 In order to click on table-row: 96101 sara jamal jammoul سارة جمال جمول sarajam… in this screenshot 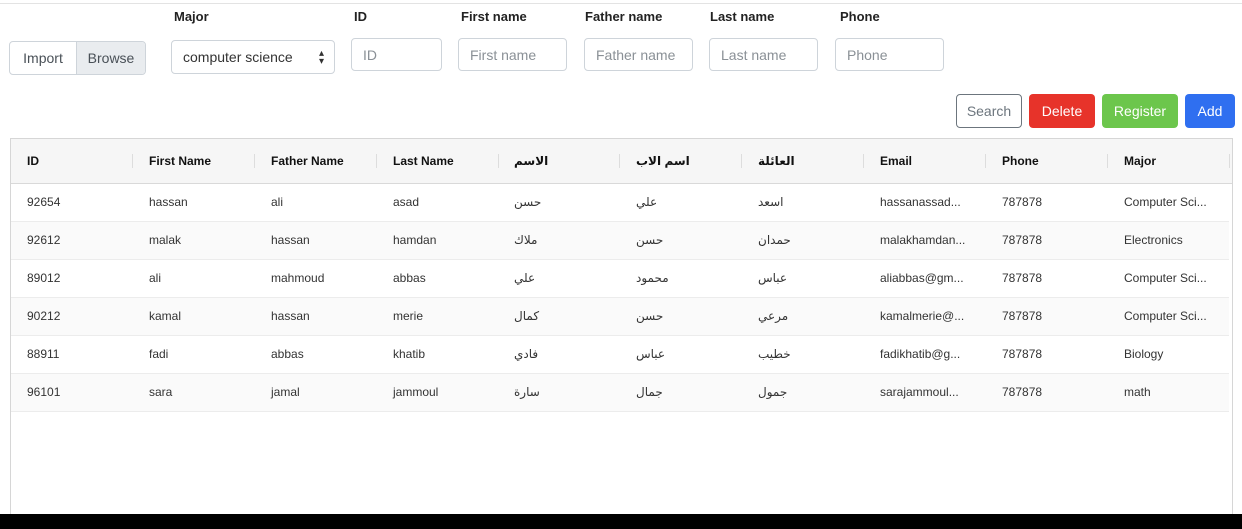, I will do `click(620, 393)`.